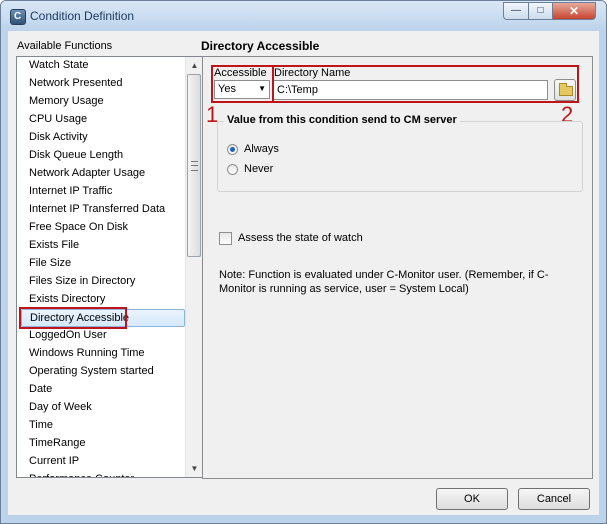 The image size is (607, 524). What do you see at coordinates (103, 390) in the screenshot?
I see `list-item: Date` at bounding box center [103, 390].